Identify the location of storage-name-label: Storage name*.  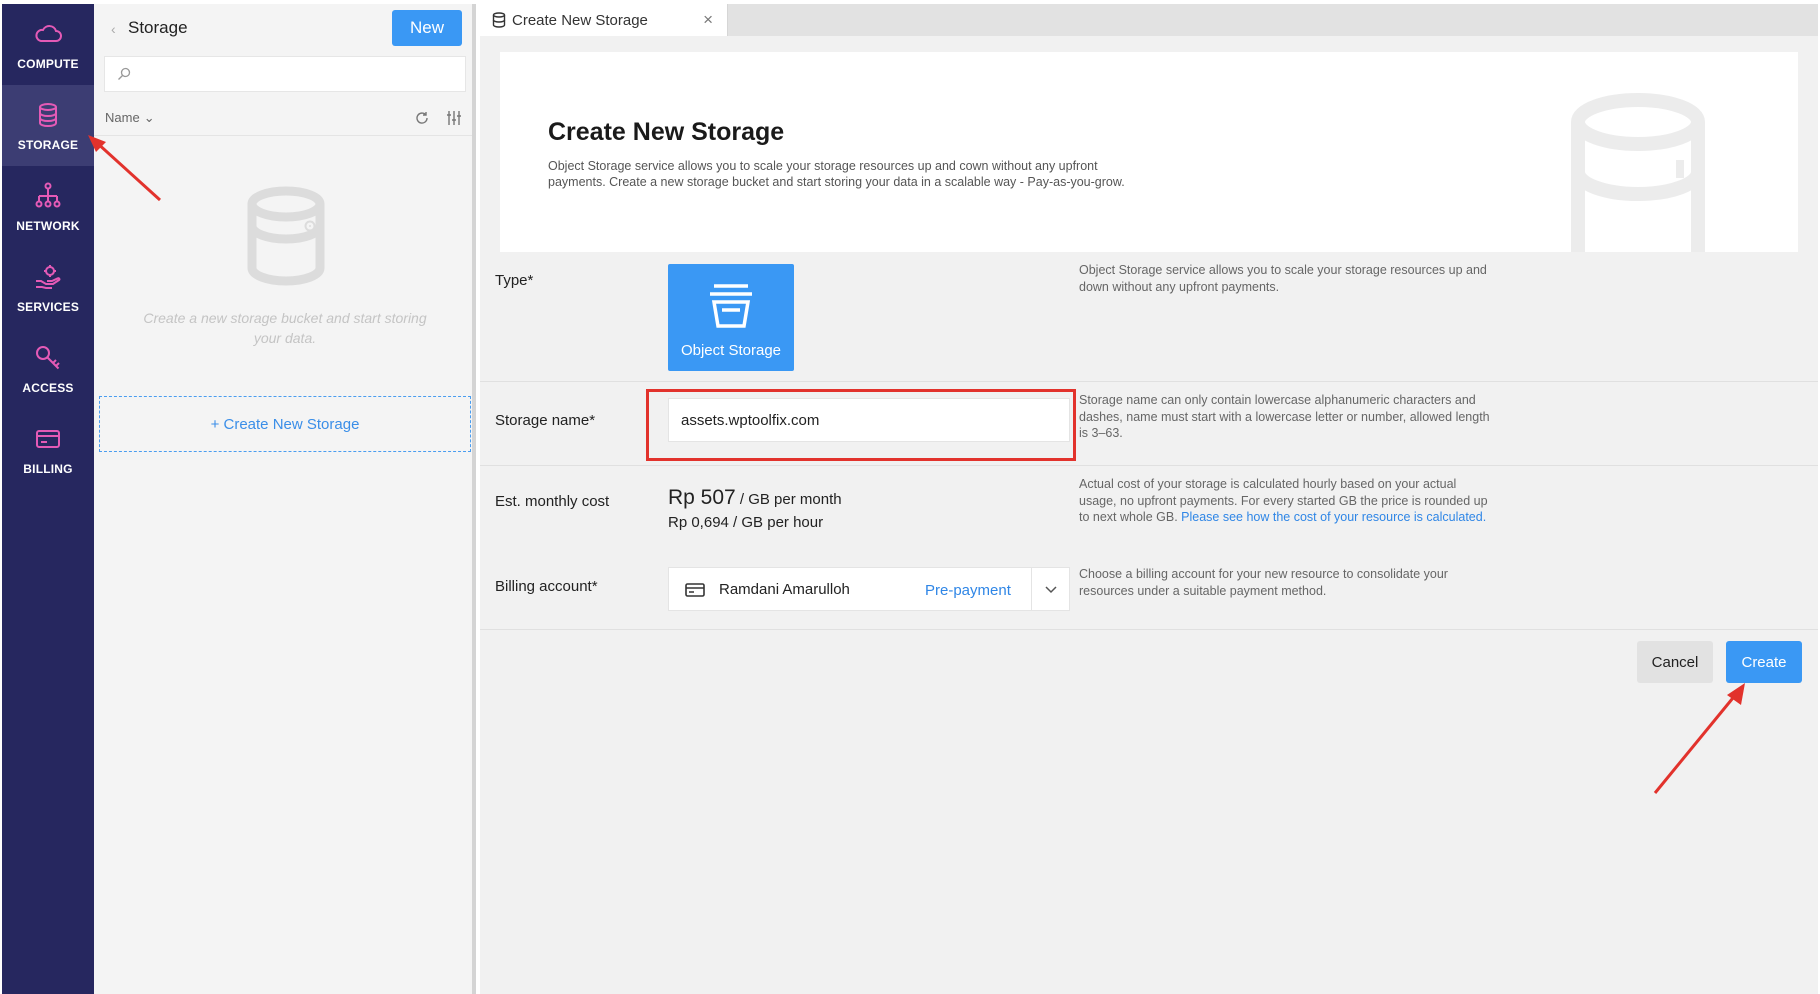
(545, 420).